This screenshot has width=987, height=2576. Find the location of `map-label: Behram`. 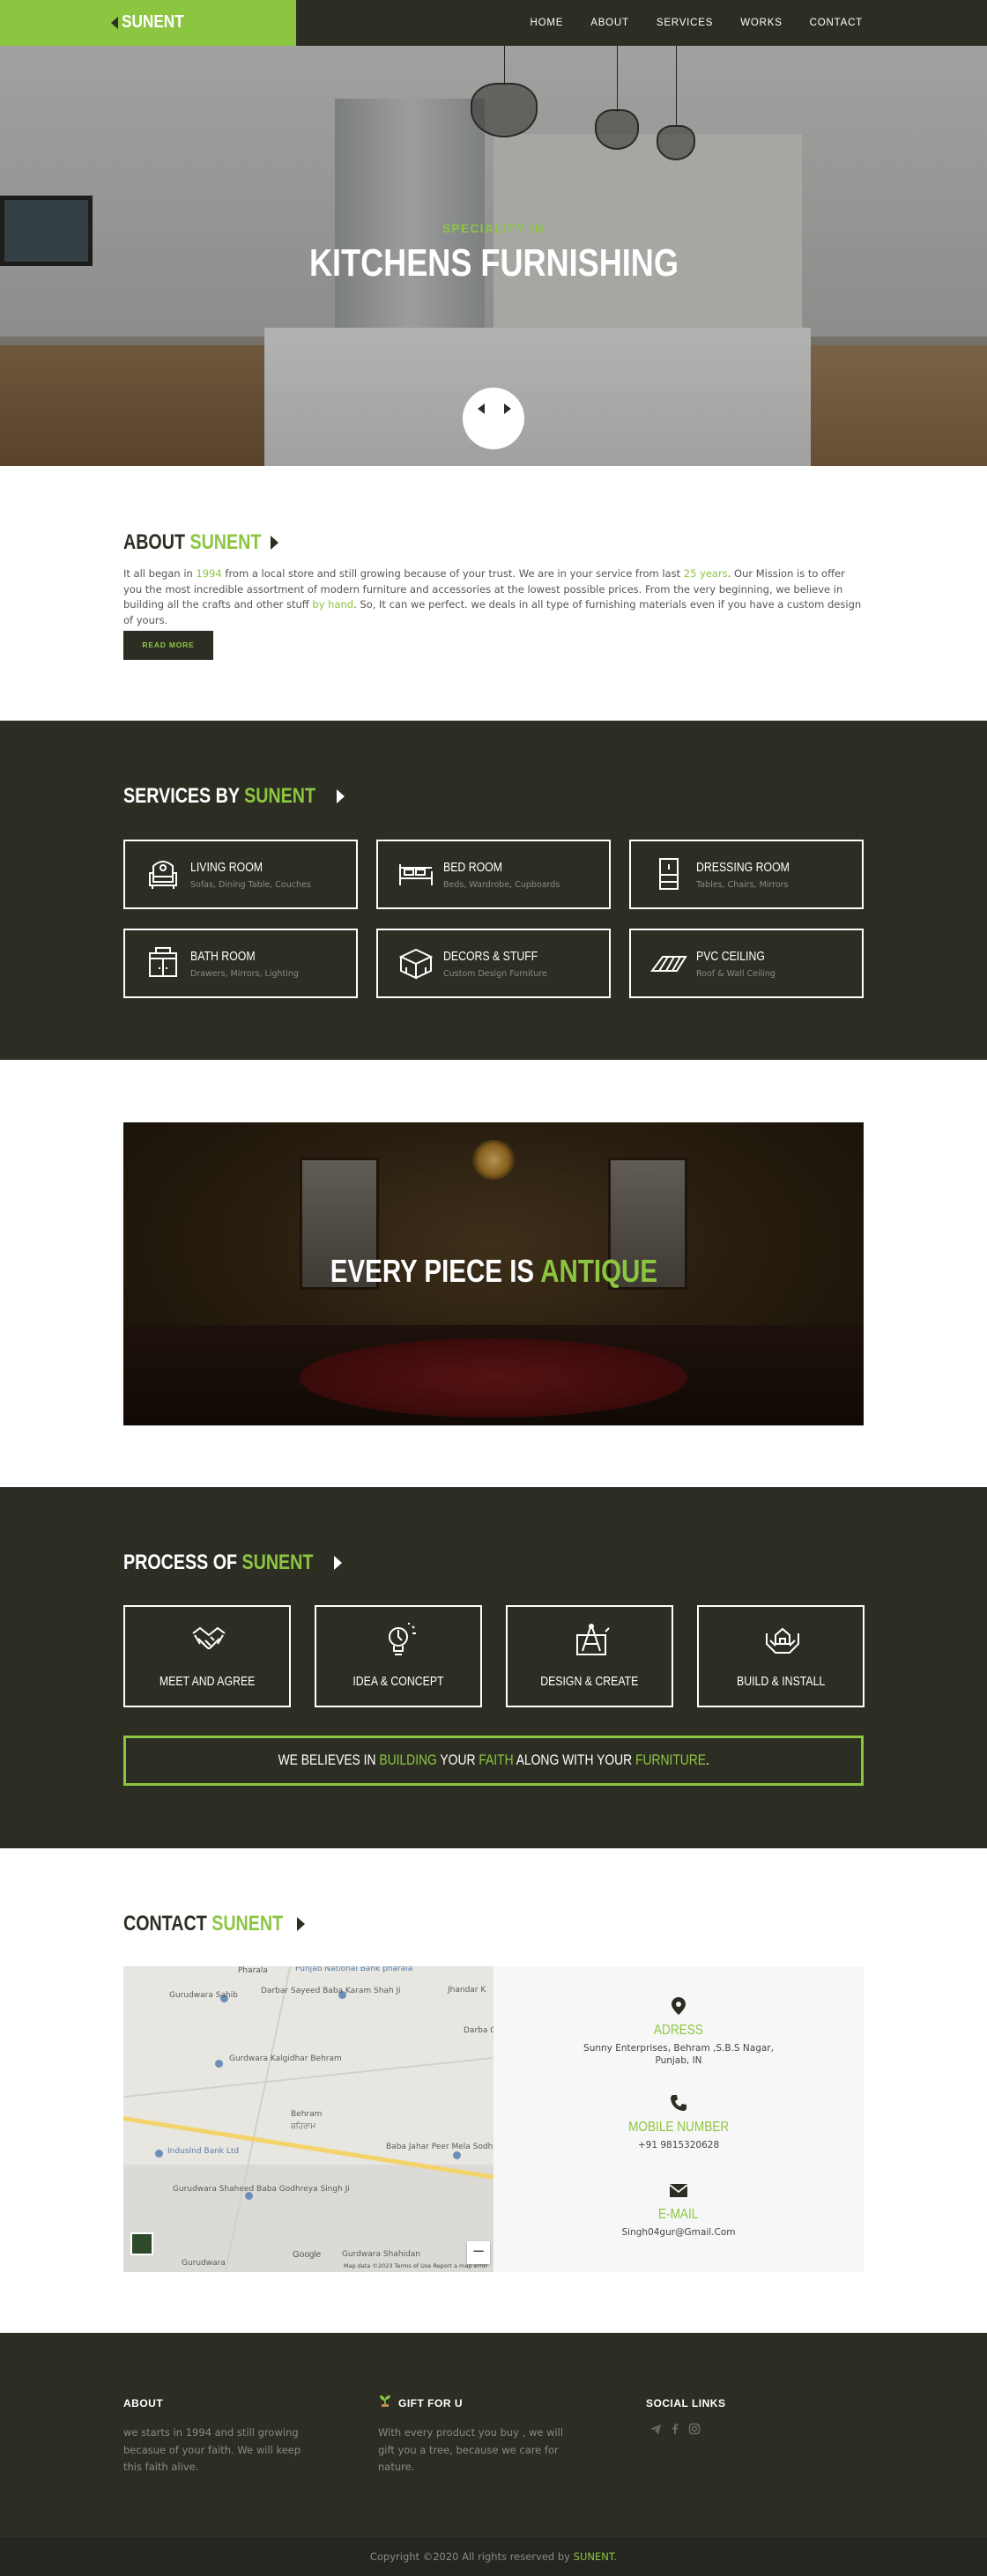

map-label: Behram is located at coordinates (307, 2115).